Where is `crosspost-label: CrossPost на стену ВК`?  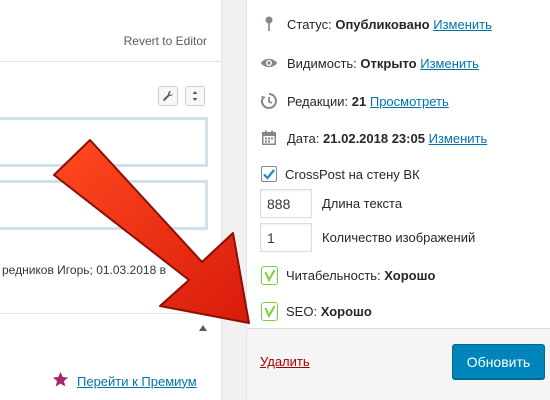
crosspost-label: CrossPost на стену ВК is located at coordinates (352, 174).